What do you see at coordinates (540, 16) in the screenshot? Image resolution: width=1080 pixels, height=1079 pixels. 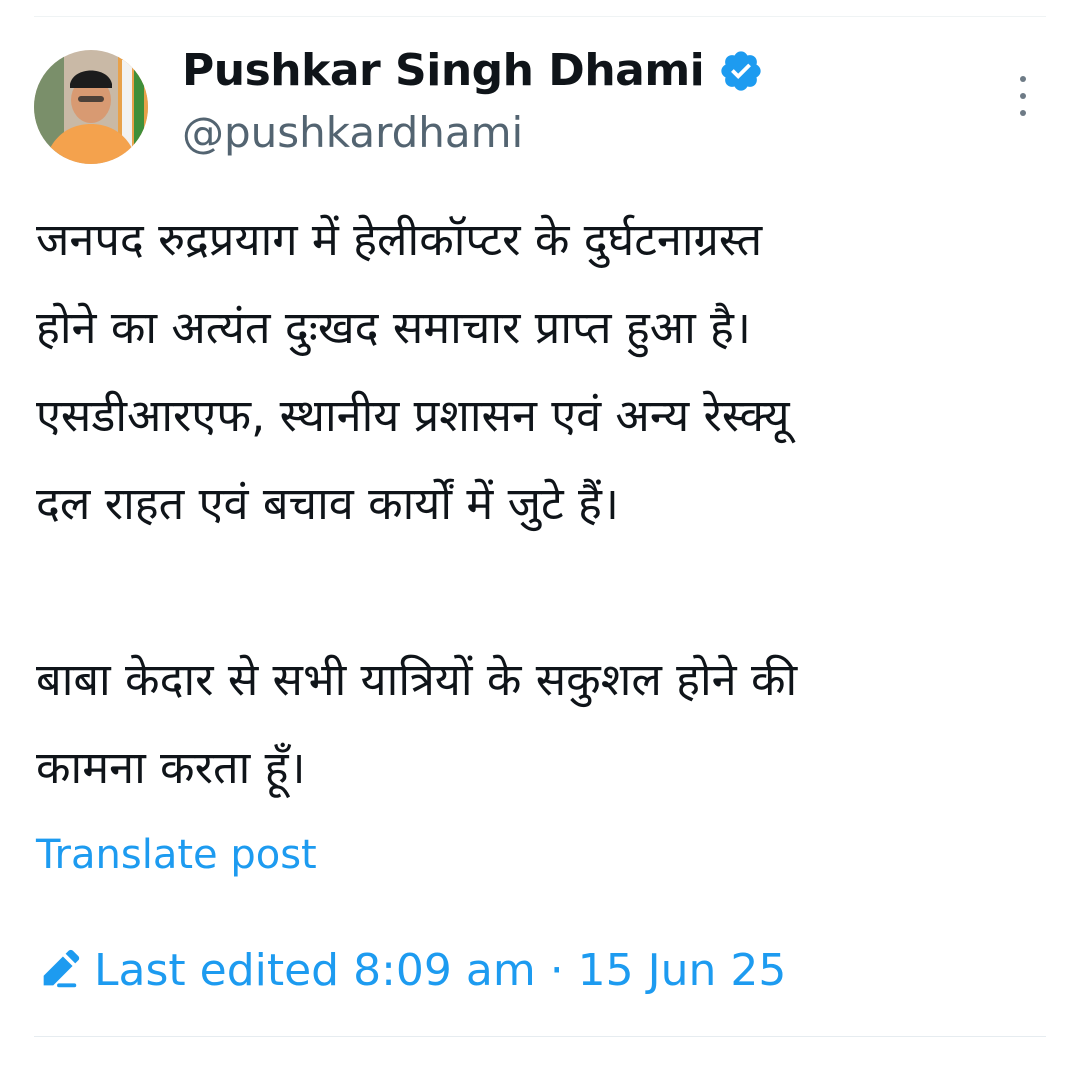 I see `top-divider` at bounding box center [540, 16].